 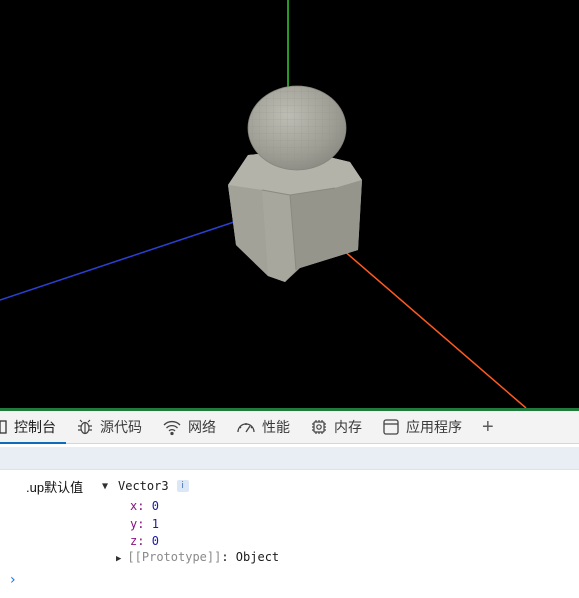 I want to click on tab-label: 网络, so click(x=202, y=427).